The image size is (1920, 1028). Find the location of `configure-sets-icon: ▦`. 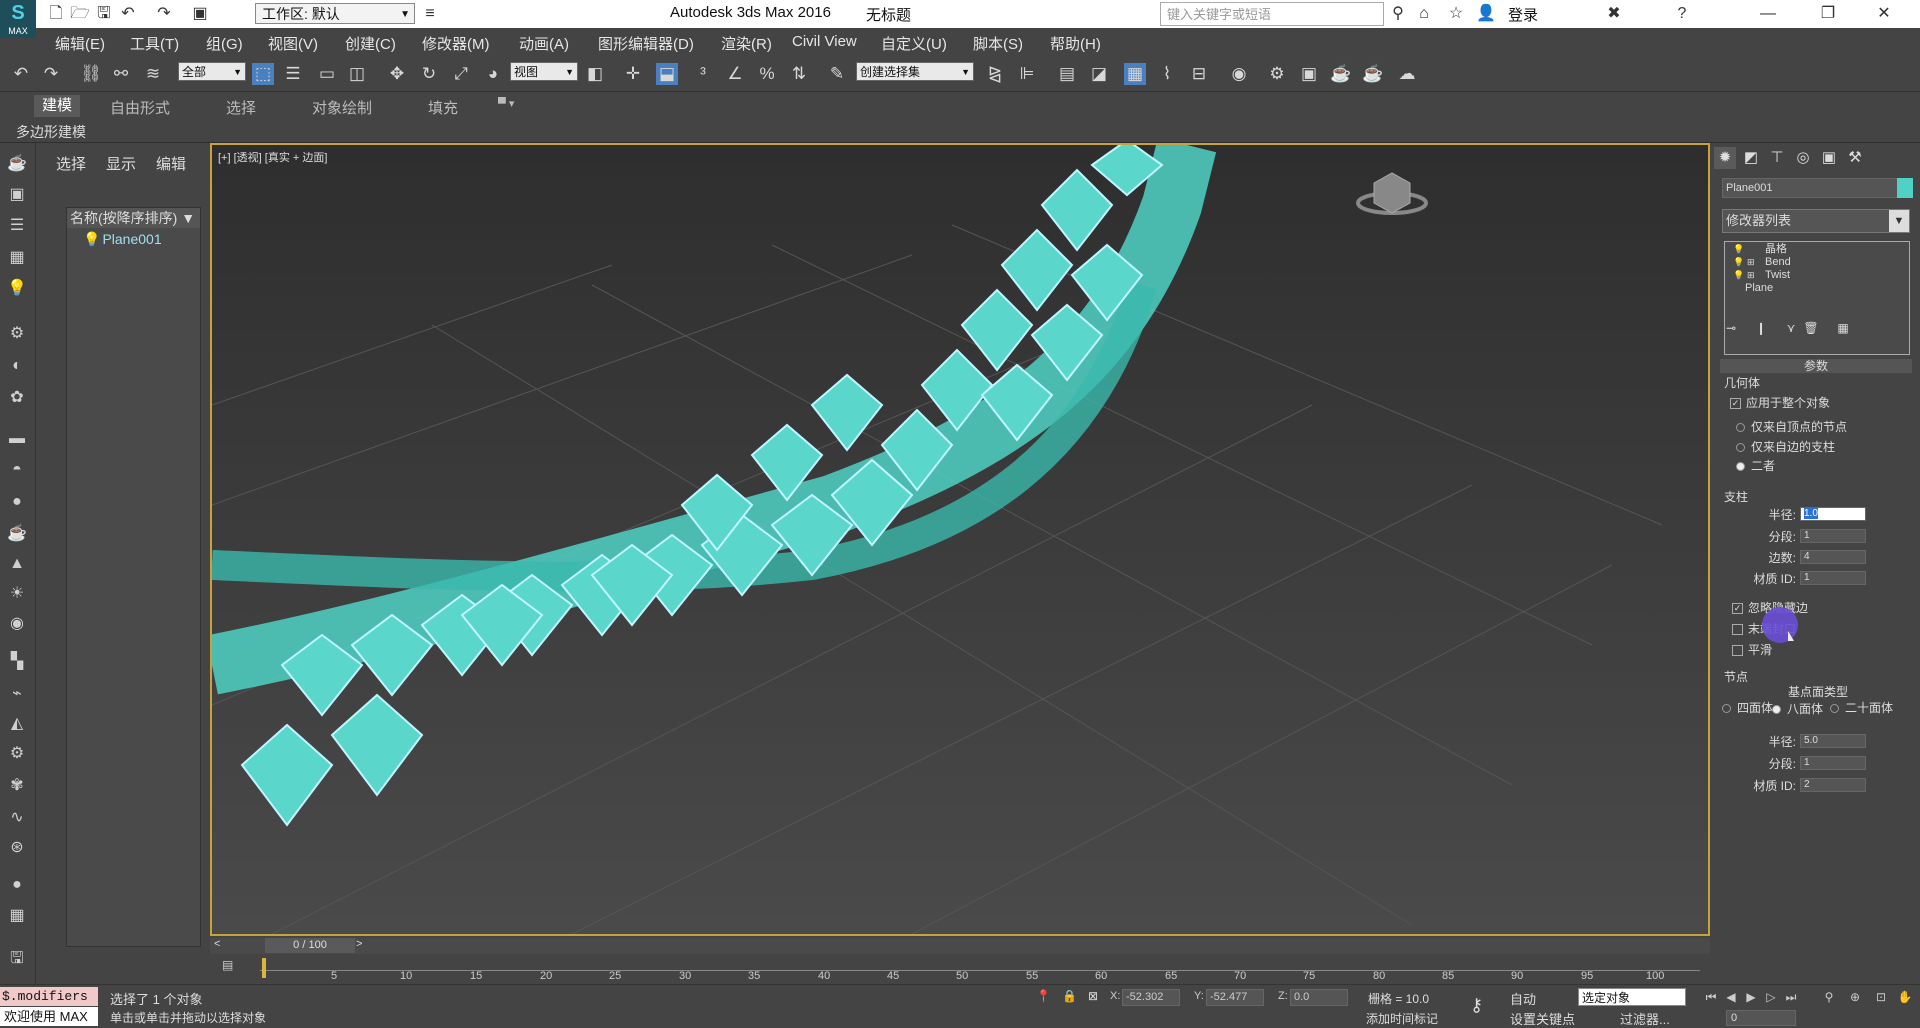

configure-sets-icon: ▦ is located at coordinates (1843, 328).